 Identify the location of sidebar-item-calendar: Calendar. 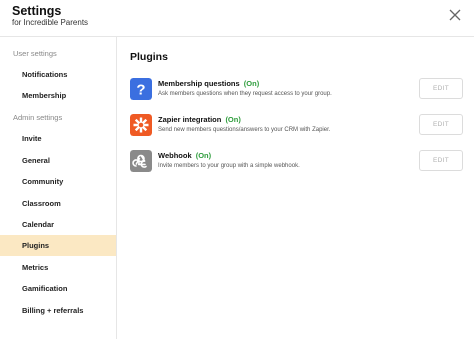
(58, 224).